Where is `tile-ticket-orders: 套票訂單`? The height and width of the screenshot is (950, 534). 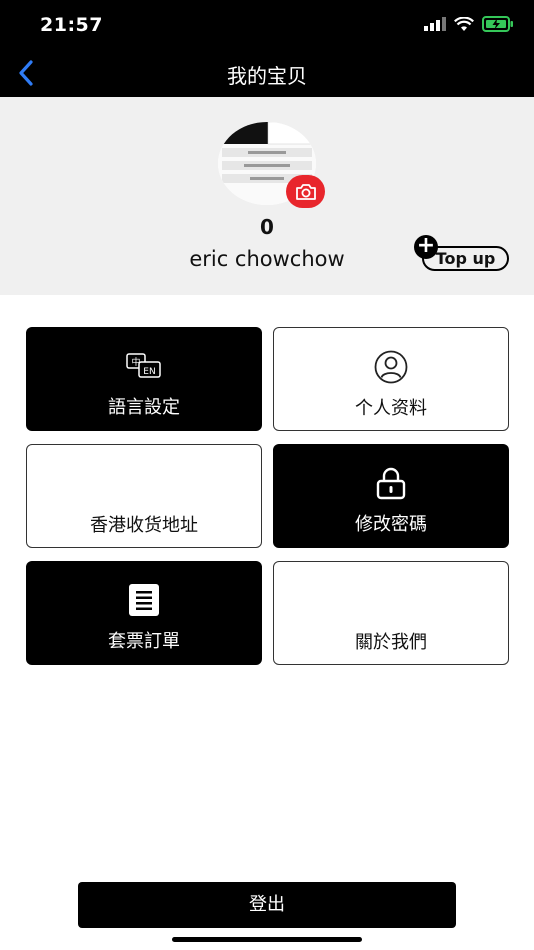
tile-ticket-orders: 套票訂單 is located at coordinates (144, 613).